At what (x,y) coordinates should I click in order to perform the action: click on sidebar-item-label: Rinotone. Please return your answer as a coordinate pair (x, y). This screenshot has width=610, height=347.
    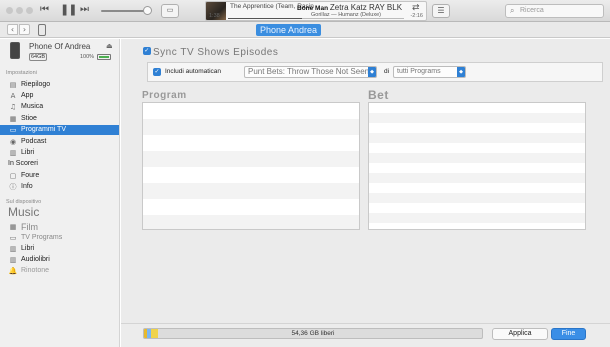
    Looking at the image, I should click on (35, 270).